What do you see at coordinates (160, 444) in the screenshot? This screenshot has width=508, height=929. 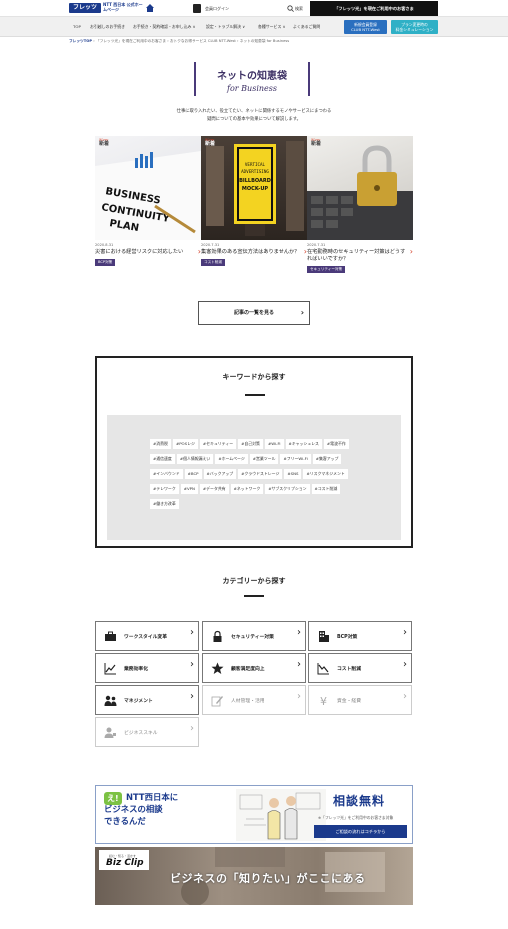 I see `keyword-tag: #消費税` at bounding box center [160, 444].